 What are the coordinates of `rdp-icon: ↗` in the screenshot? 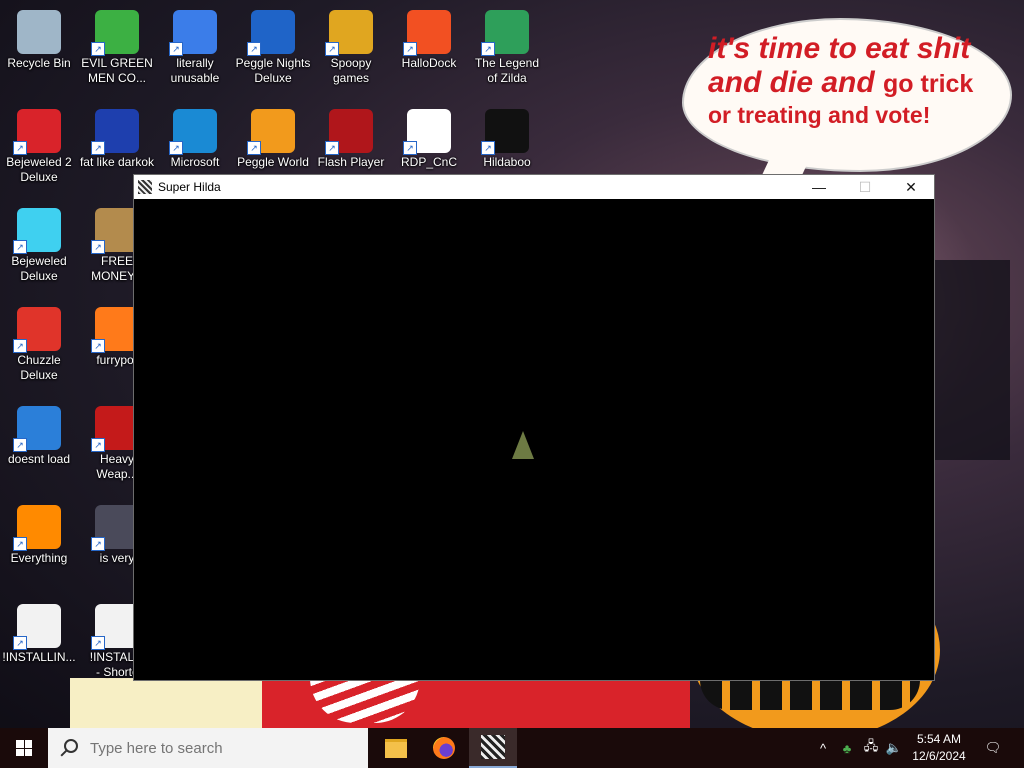 It's located at (427, 132).